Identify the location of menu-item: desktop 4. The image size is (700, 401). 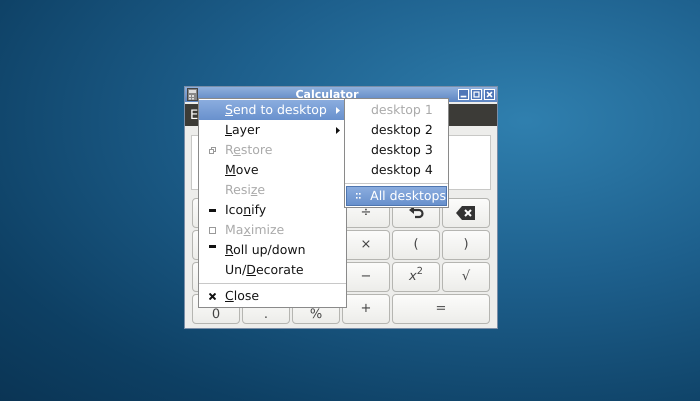
(396, 170).